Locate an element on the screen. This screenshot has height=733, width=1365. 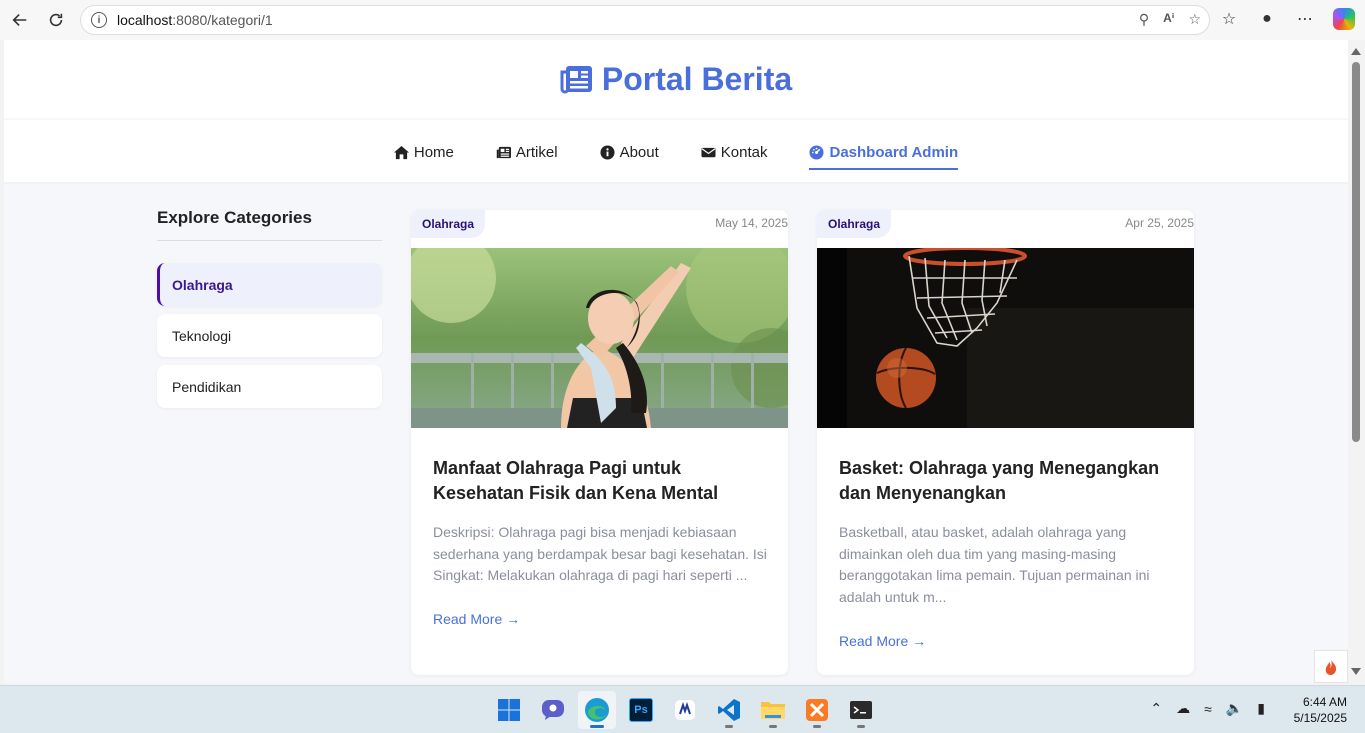
info-icon is located at coordinates (607, 152).